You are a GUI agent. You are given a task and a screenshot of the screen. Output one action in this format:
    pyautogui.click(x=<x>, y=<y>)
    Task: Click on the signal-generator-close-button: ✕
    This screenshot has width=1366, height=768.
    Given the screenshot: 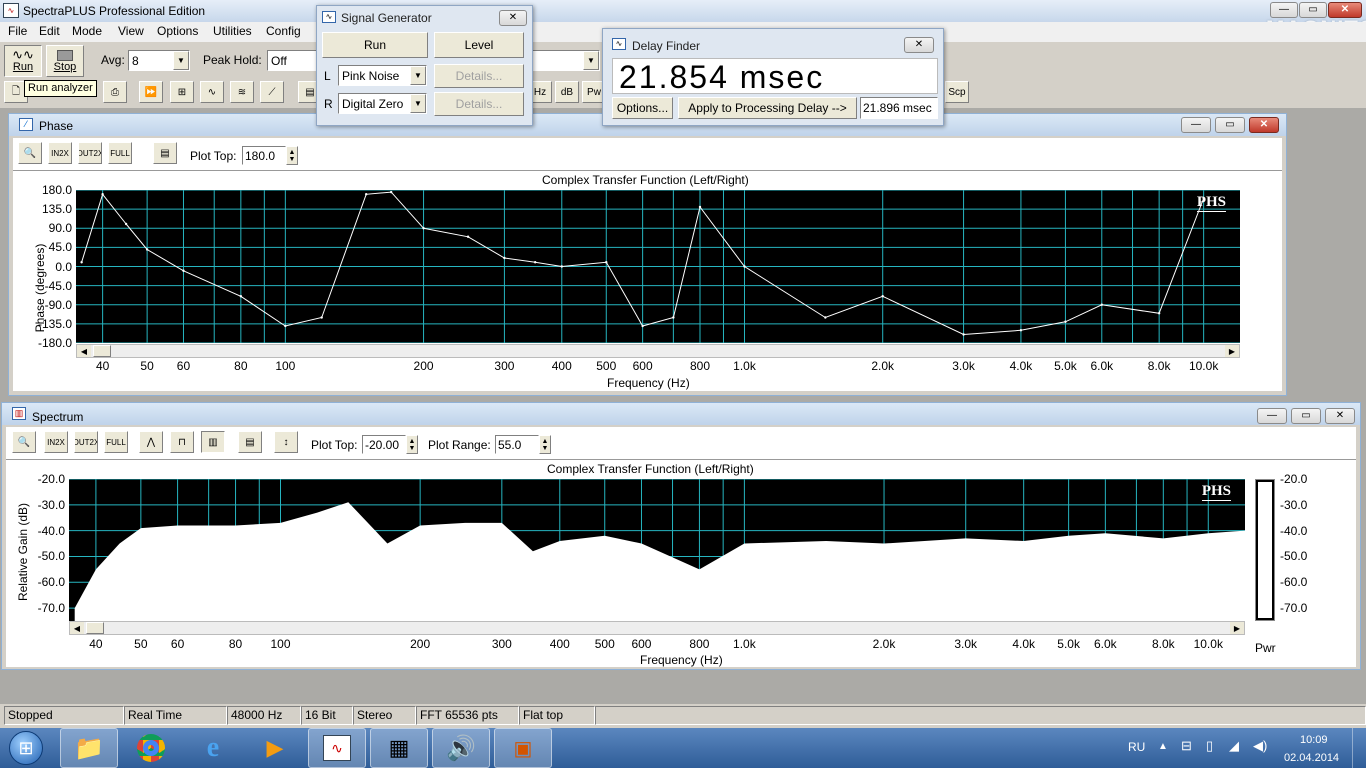 What is the action you would take?
    pyautogui.click(x=513, y=18)
    